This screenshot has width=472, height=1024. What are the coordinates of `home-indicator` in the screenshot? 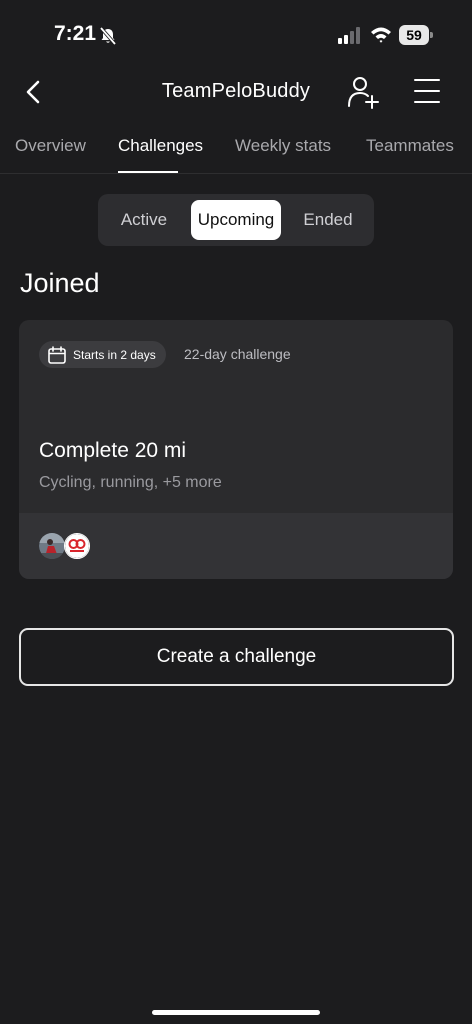 It's located at (236, 1012).